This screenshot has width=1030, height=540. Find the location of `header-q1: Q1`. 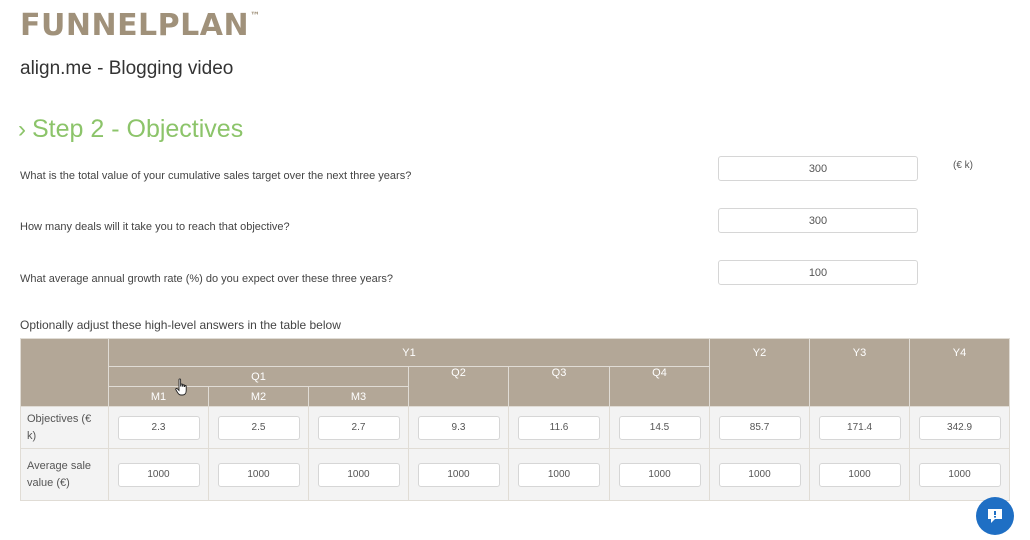

header-q1: Q1 is located at coordinates (258, 376).